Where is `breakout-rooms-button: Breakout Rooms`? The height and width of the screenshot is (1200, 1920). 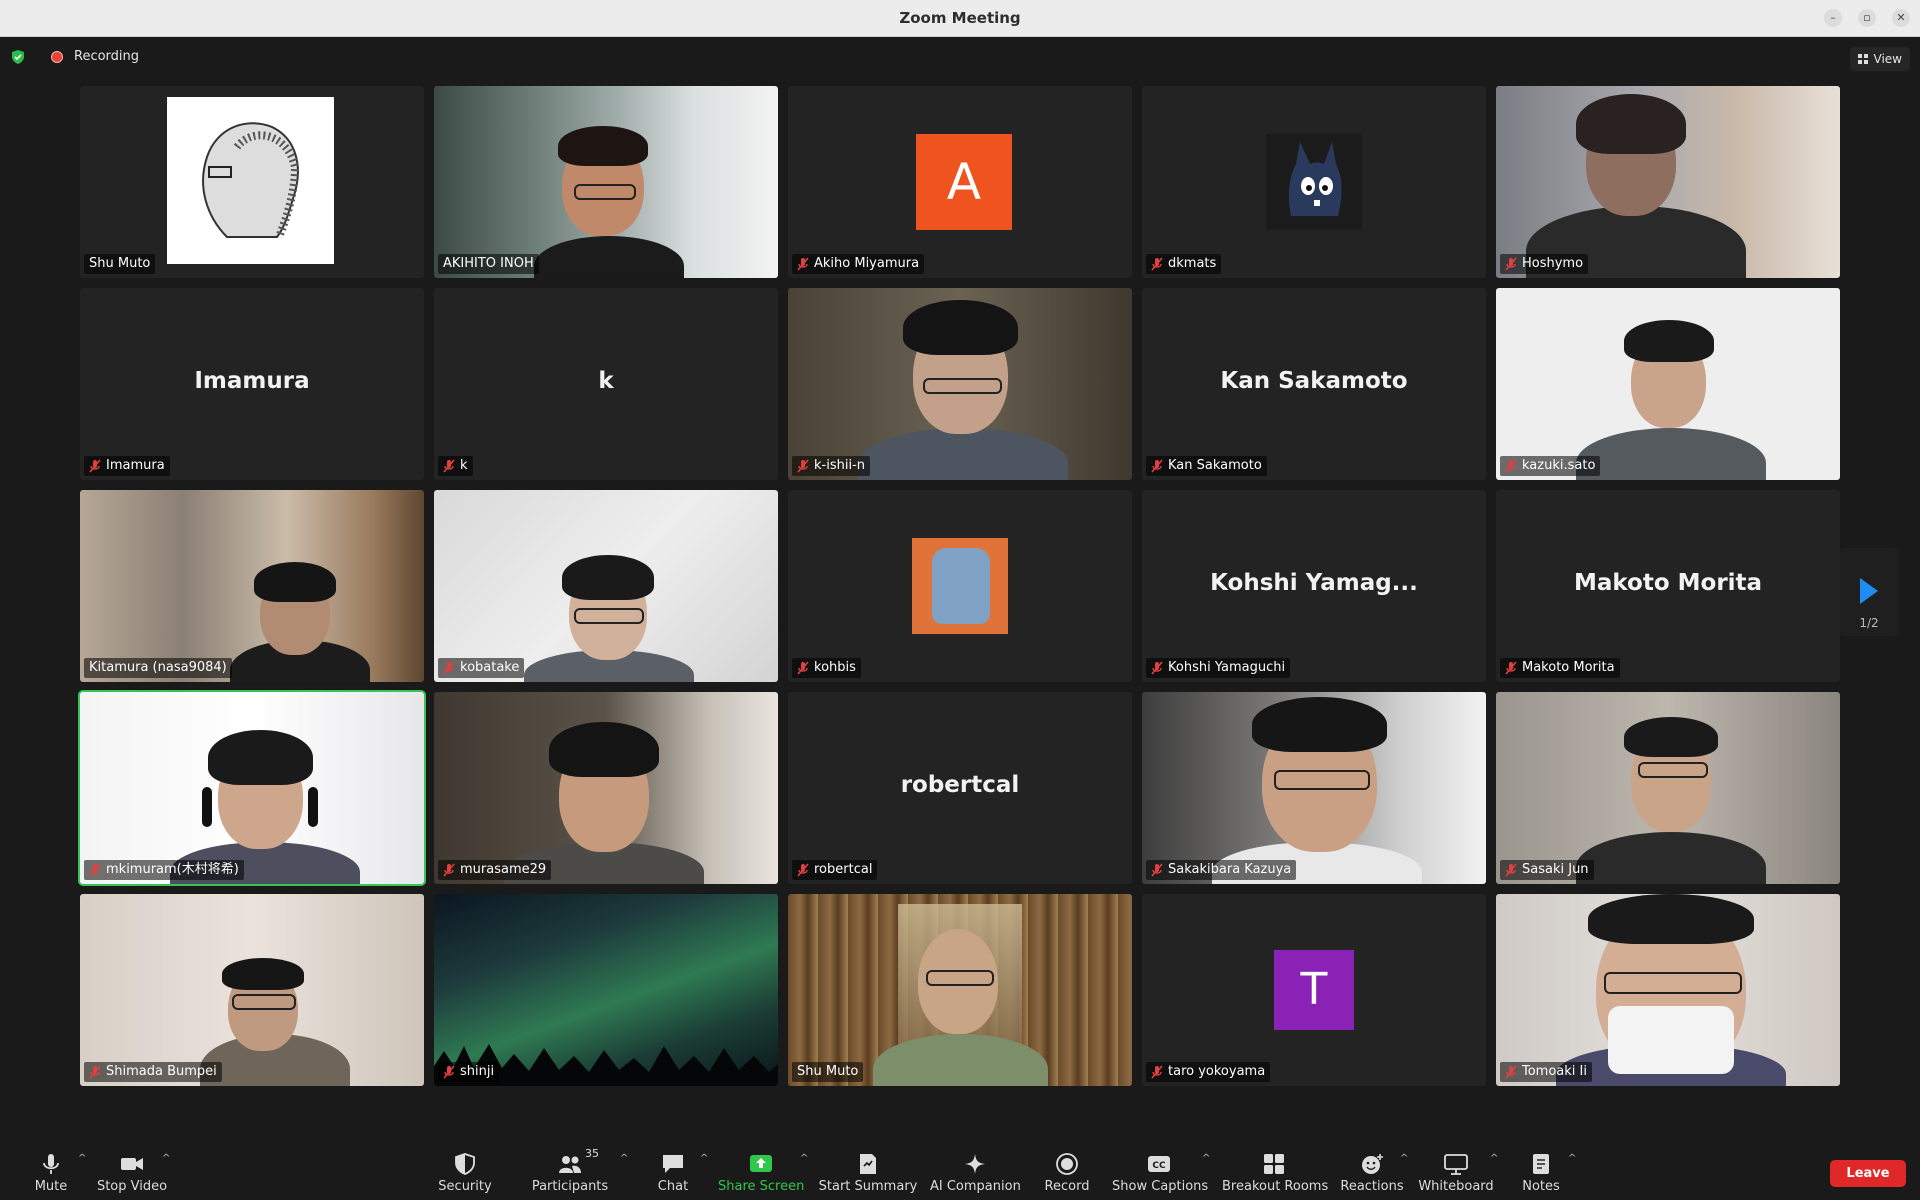 breakout-rooms-button: Breakout Rooms is located at coordinates (1275, 1173).